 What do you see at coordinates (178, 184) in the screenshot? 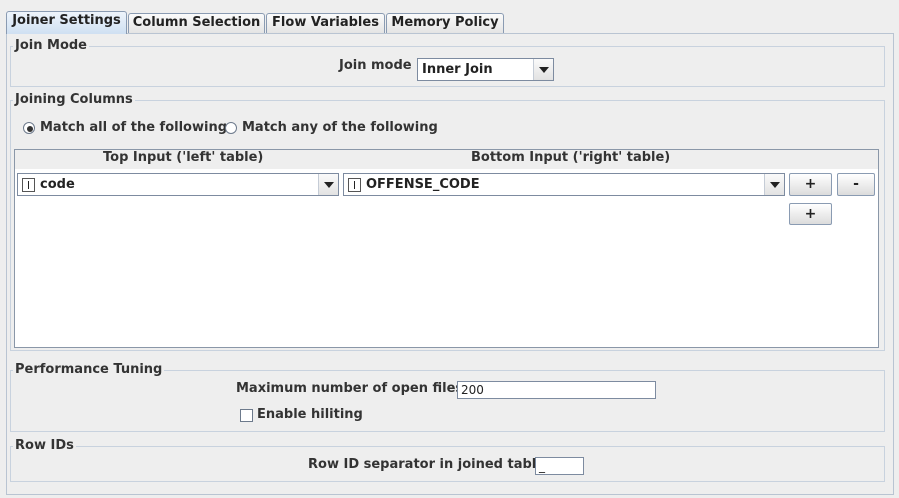
I see `left-column-combo: code` at bounding box center [178, 184].